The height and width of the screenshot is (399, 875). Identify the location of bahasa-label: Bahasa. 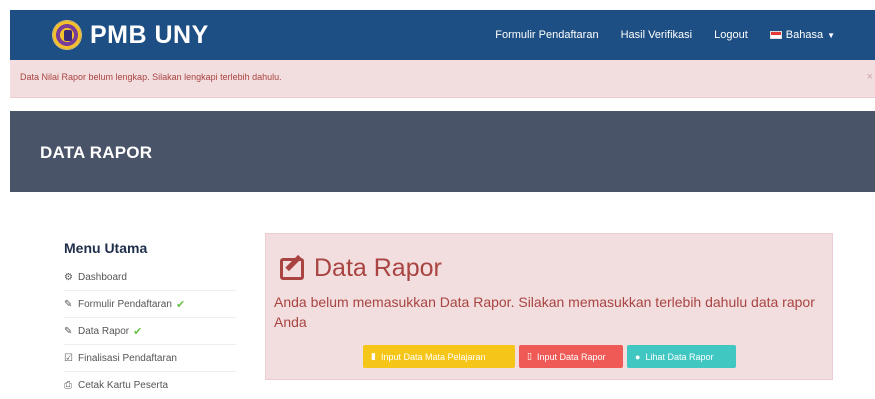
(804, 35).